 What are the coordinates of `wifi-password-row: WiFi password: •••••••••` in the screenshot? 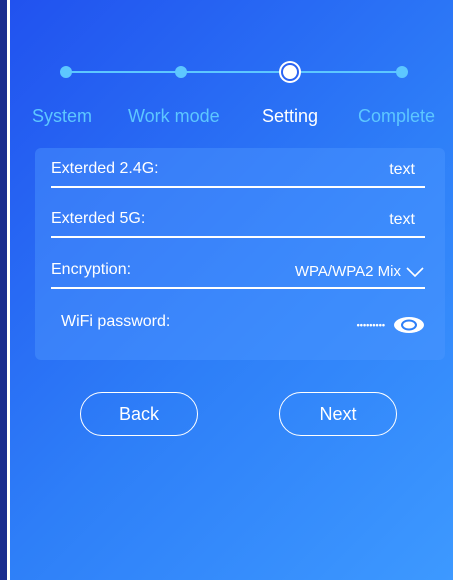 It's located at (243, 320).